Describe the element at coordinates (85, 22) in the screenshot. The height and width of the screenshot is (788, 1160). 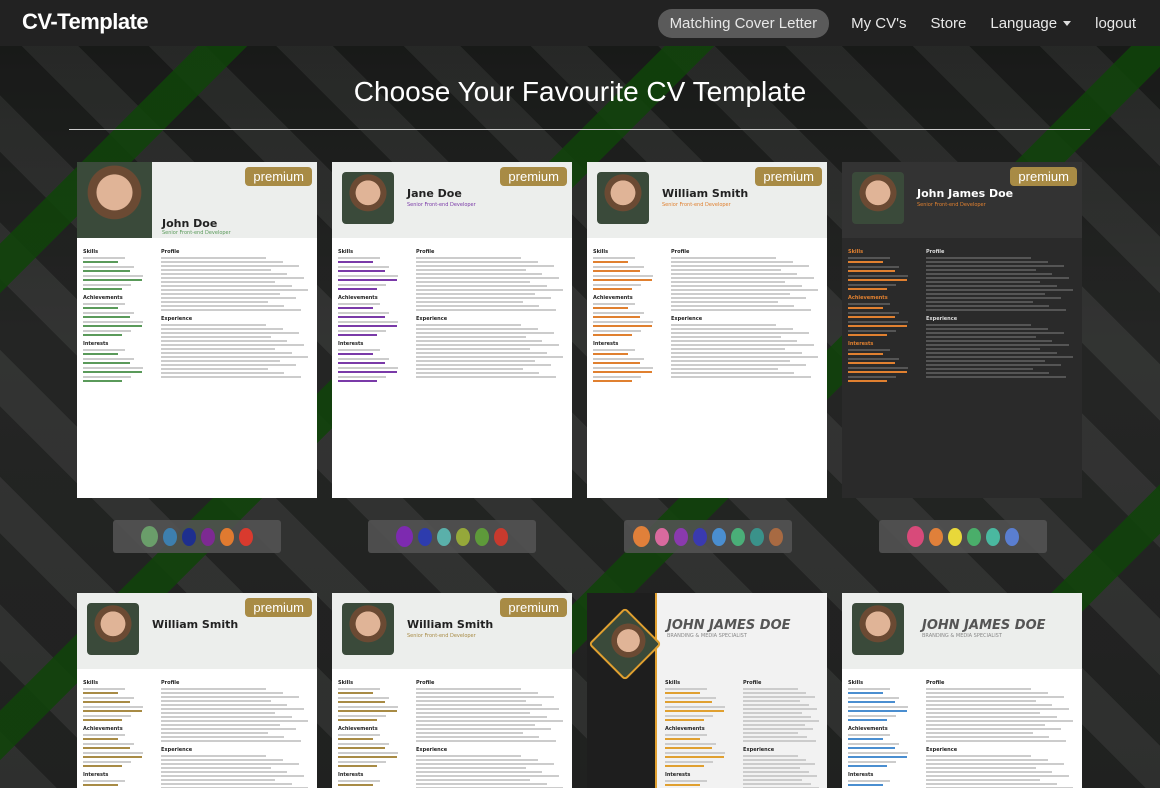
I see `logo: CV-Template` at that location.